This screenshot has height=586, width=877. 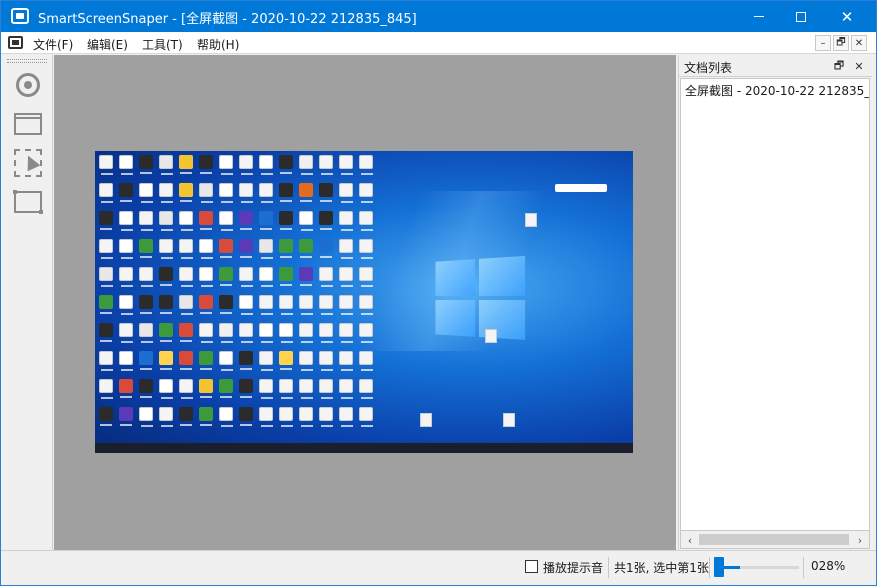 I want to click on scroll-left-icon: ‹, so click(x=690, y=540).